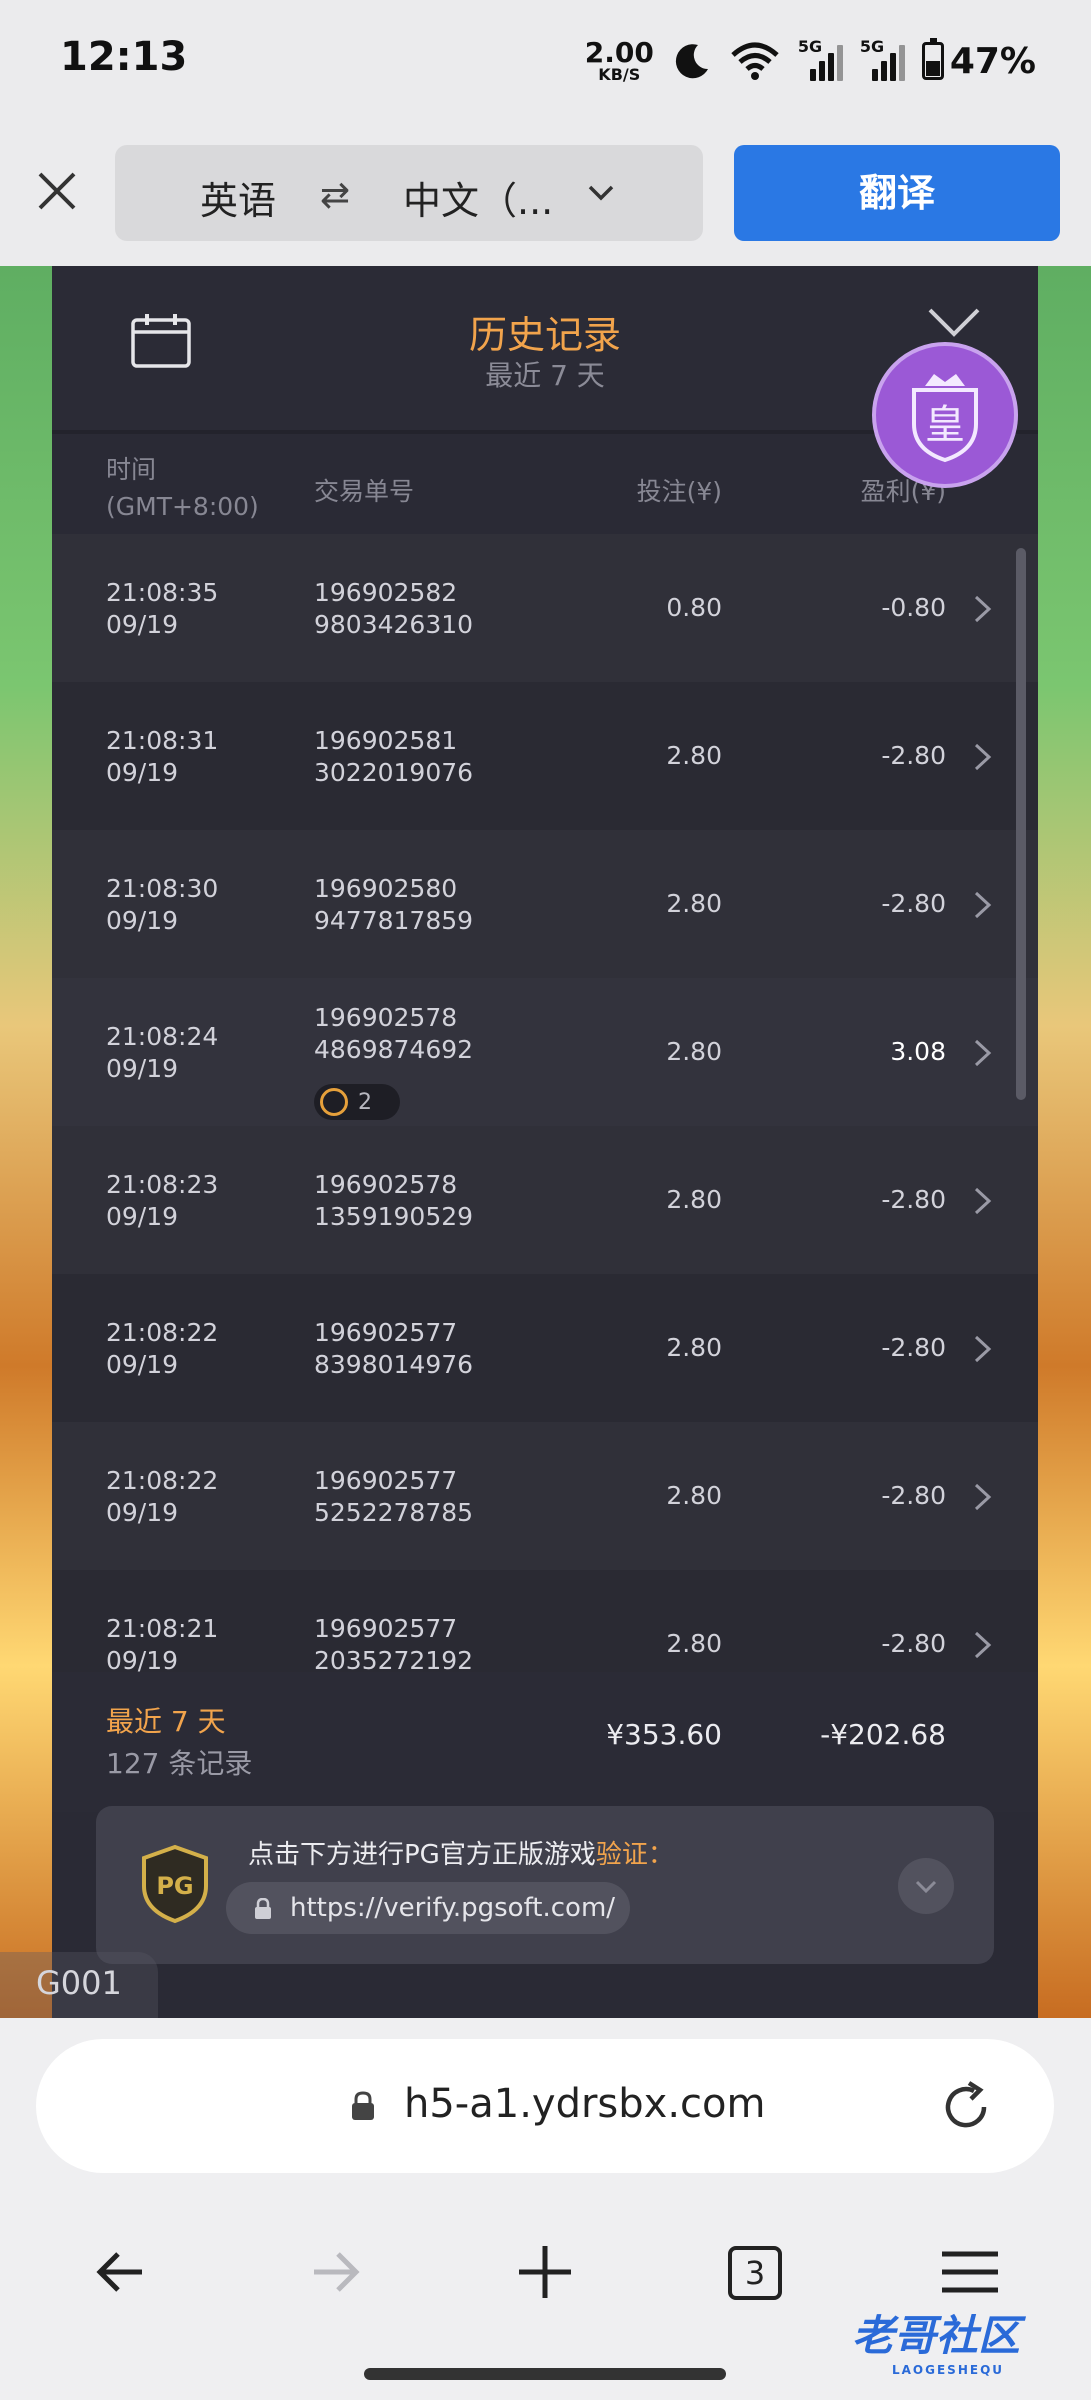  I want to click on summary-total-bet: ¥353.60, so click(664, 1734).